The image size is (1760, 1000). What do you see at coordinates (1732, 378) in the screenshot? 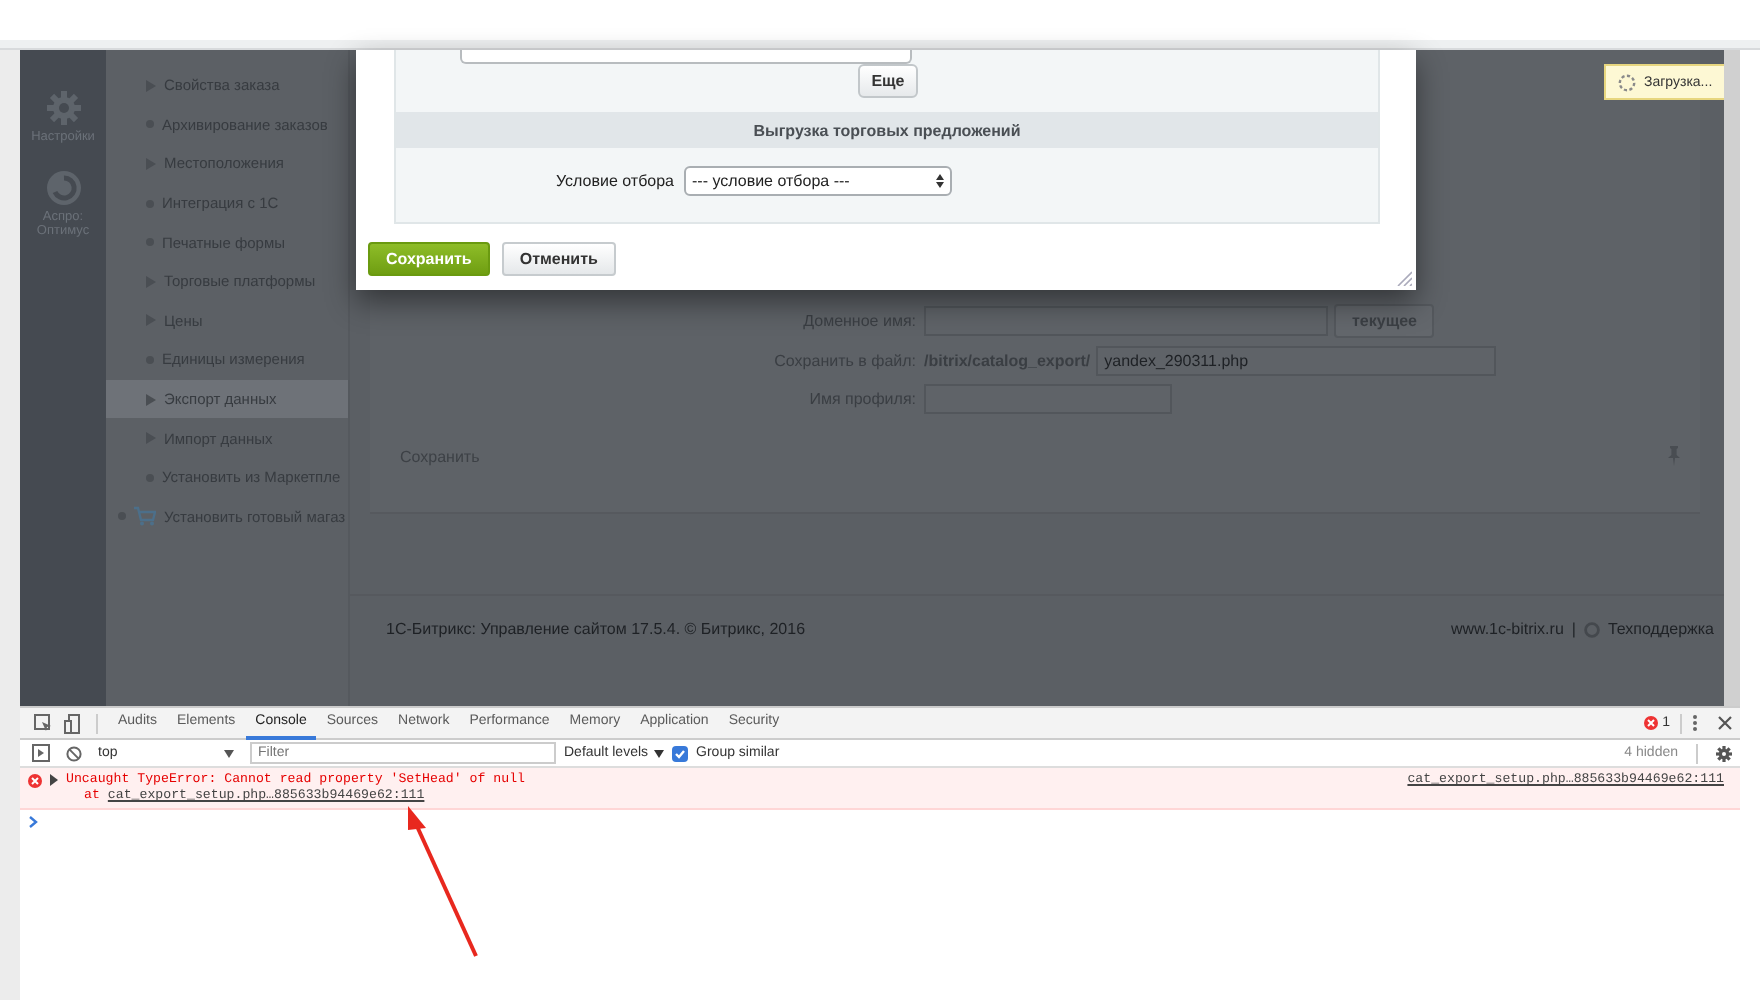
I see `scrollbar` at bounding box center [1732, 378].